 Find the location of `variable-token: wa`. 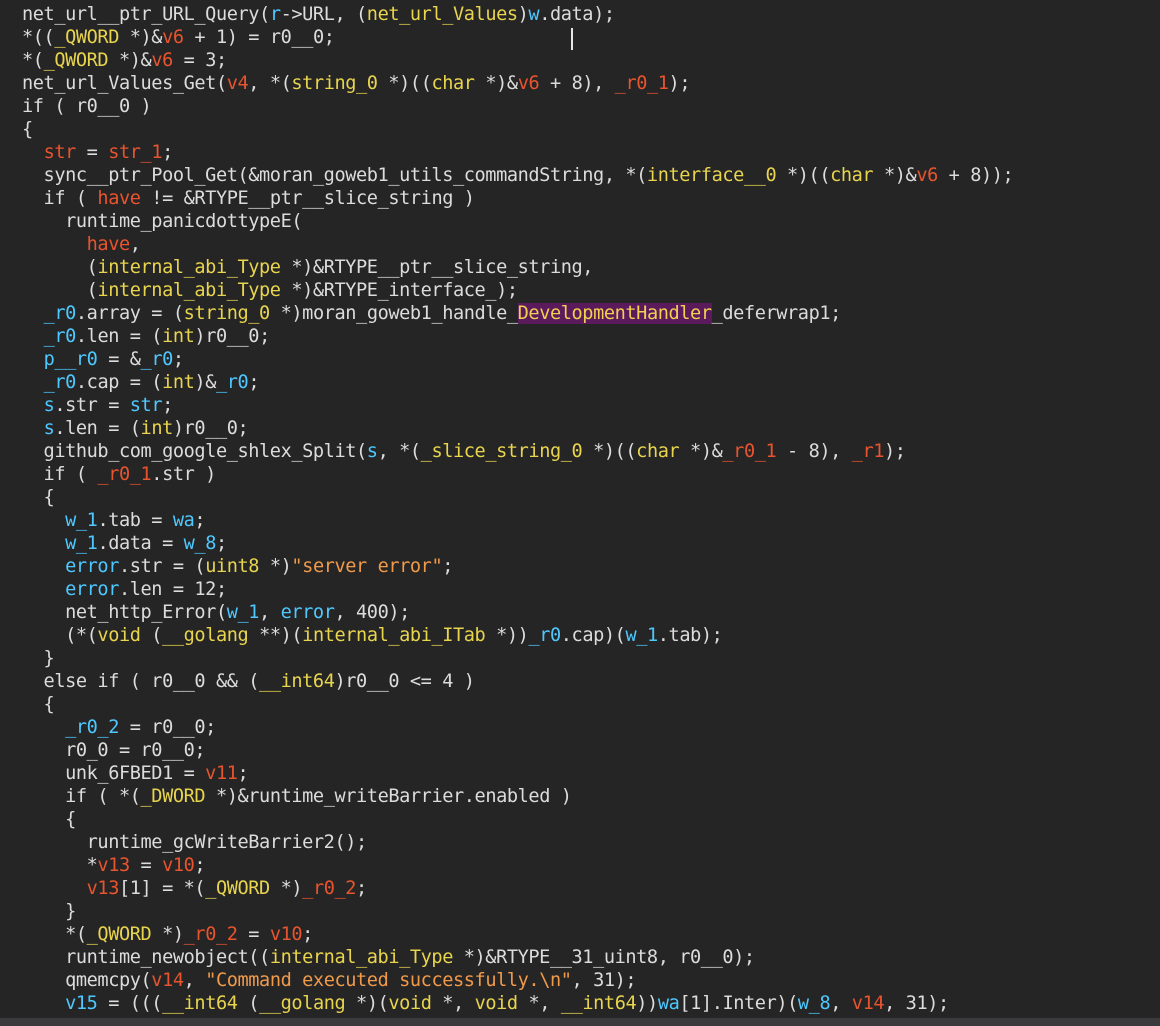

variable-token: wa is located at coordinates (668, 1003).